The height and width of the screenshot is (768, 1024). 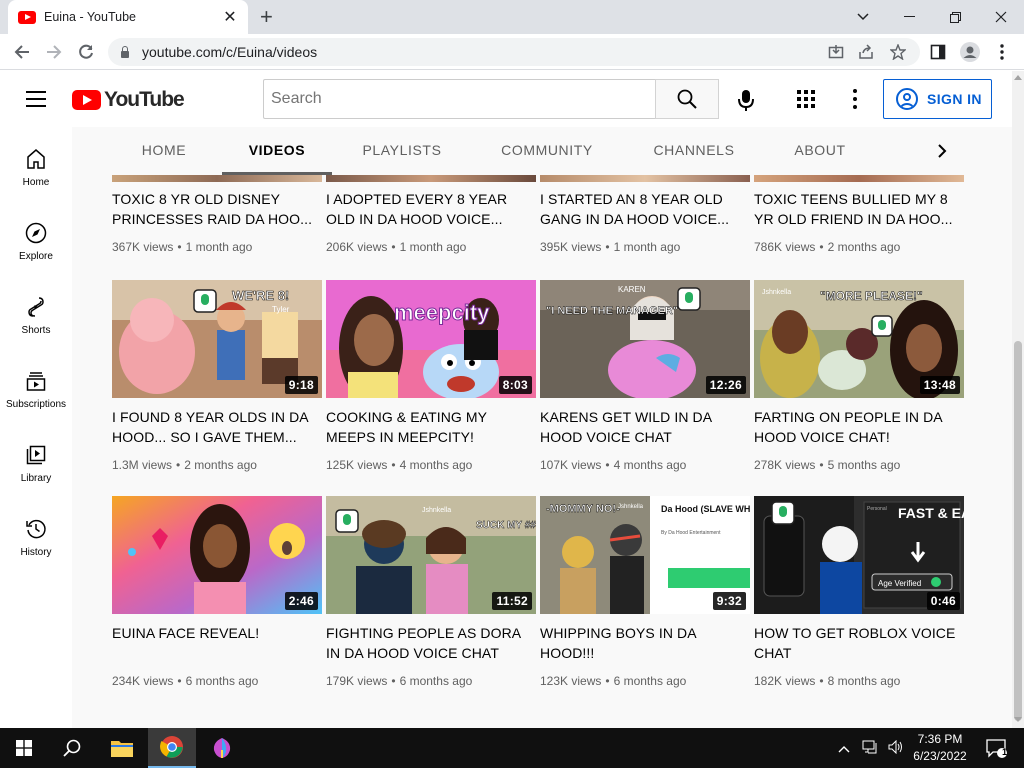 I want to click on tab-playlists: PLAYLISTS, so click(x=402, y=151).